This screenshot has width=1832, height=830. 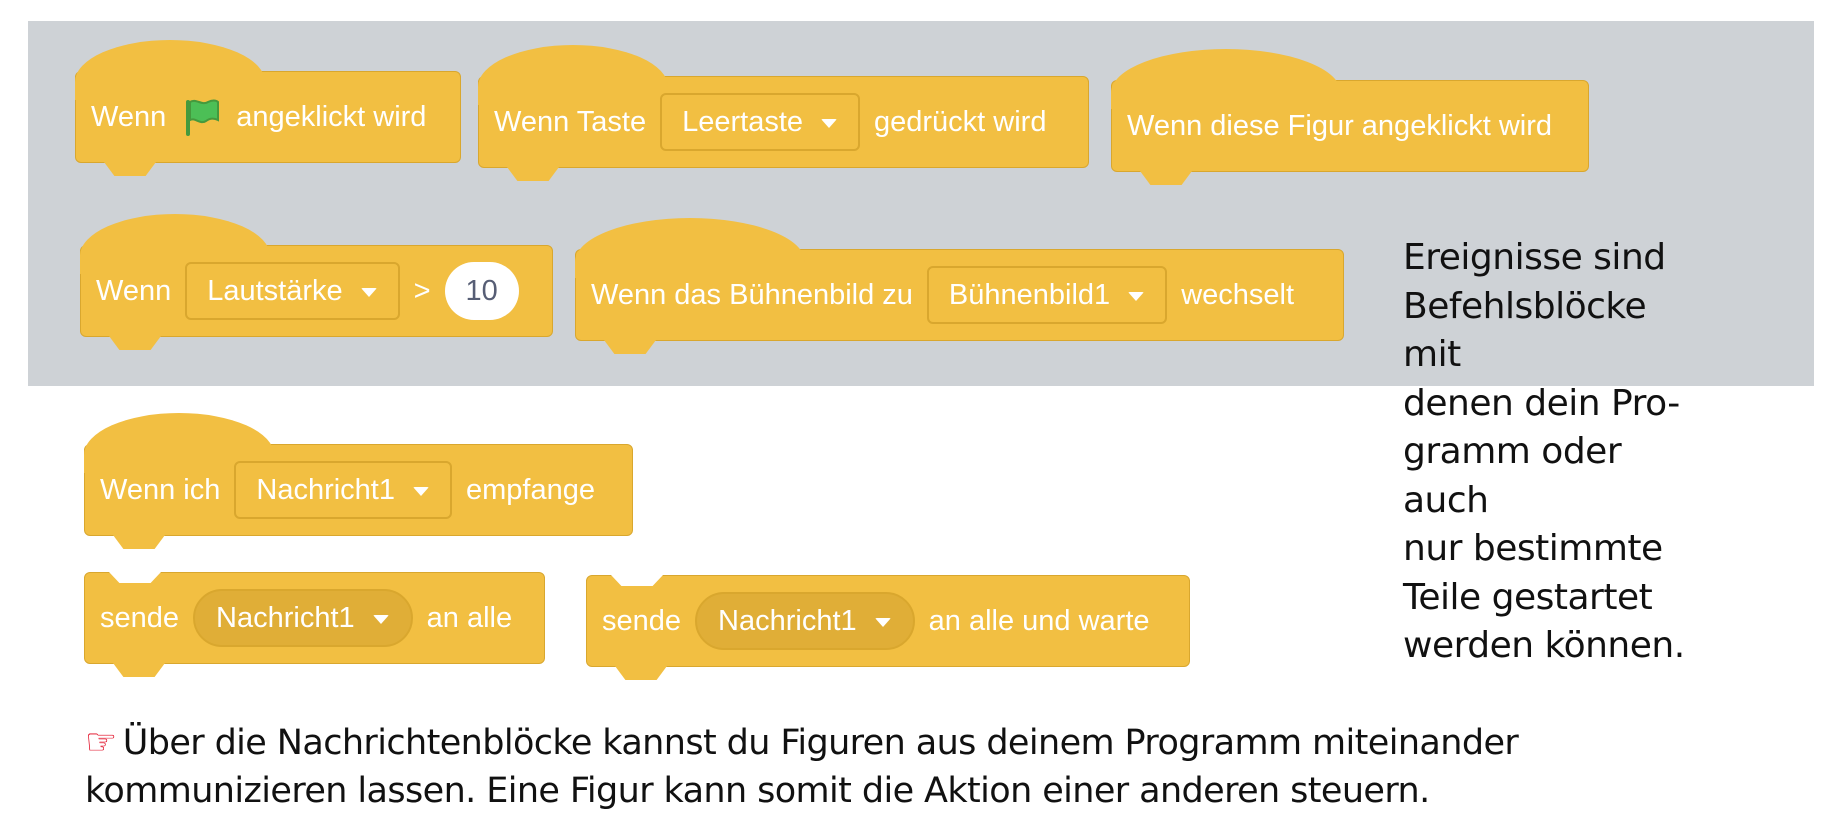 I want to click on block-text: angeklickt wird, so click(x=331, y=116).